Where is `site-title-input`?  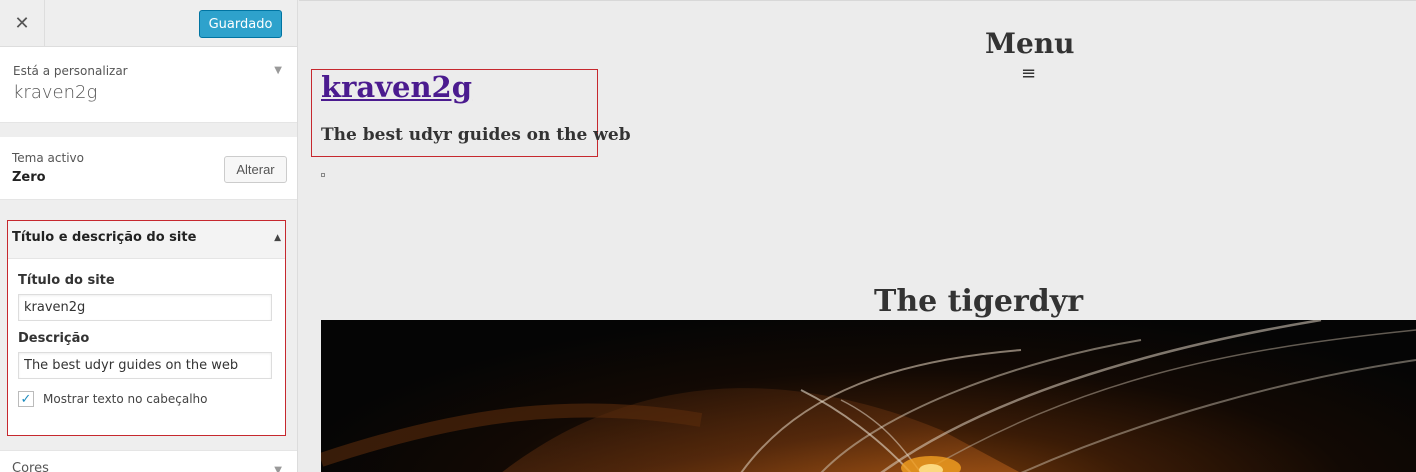
site-title-input is located at coordinates (145, 307).